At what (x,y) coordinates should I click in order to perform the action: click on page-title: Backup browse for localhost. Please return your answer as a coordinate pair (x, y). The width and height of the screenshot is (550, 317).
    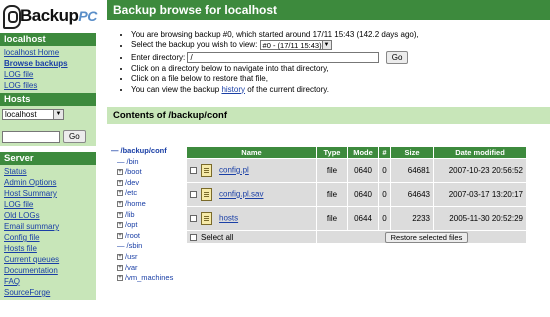
    Looking at the image, I should click on (328, 10).